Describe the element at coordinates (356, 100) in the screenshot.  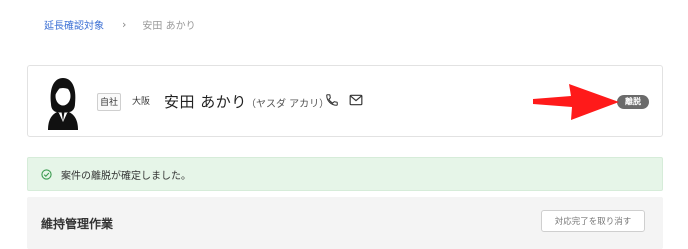
I see `mail-icon` at that location.